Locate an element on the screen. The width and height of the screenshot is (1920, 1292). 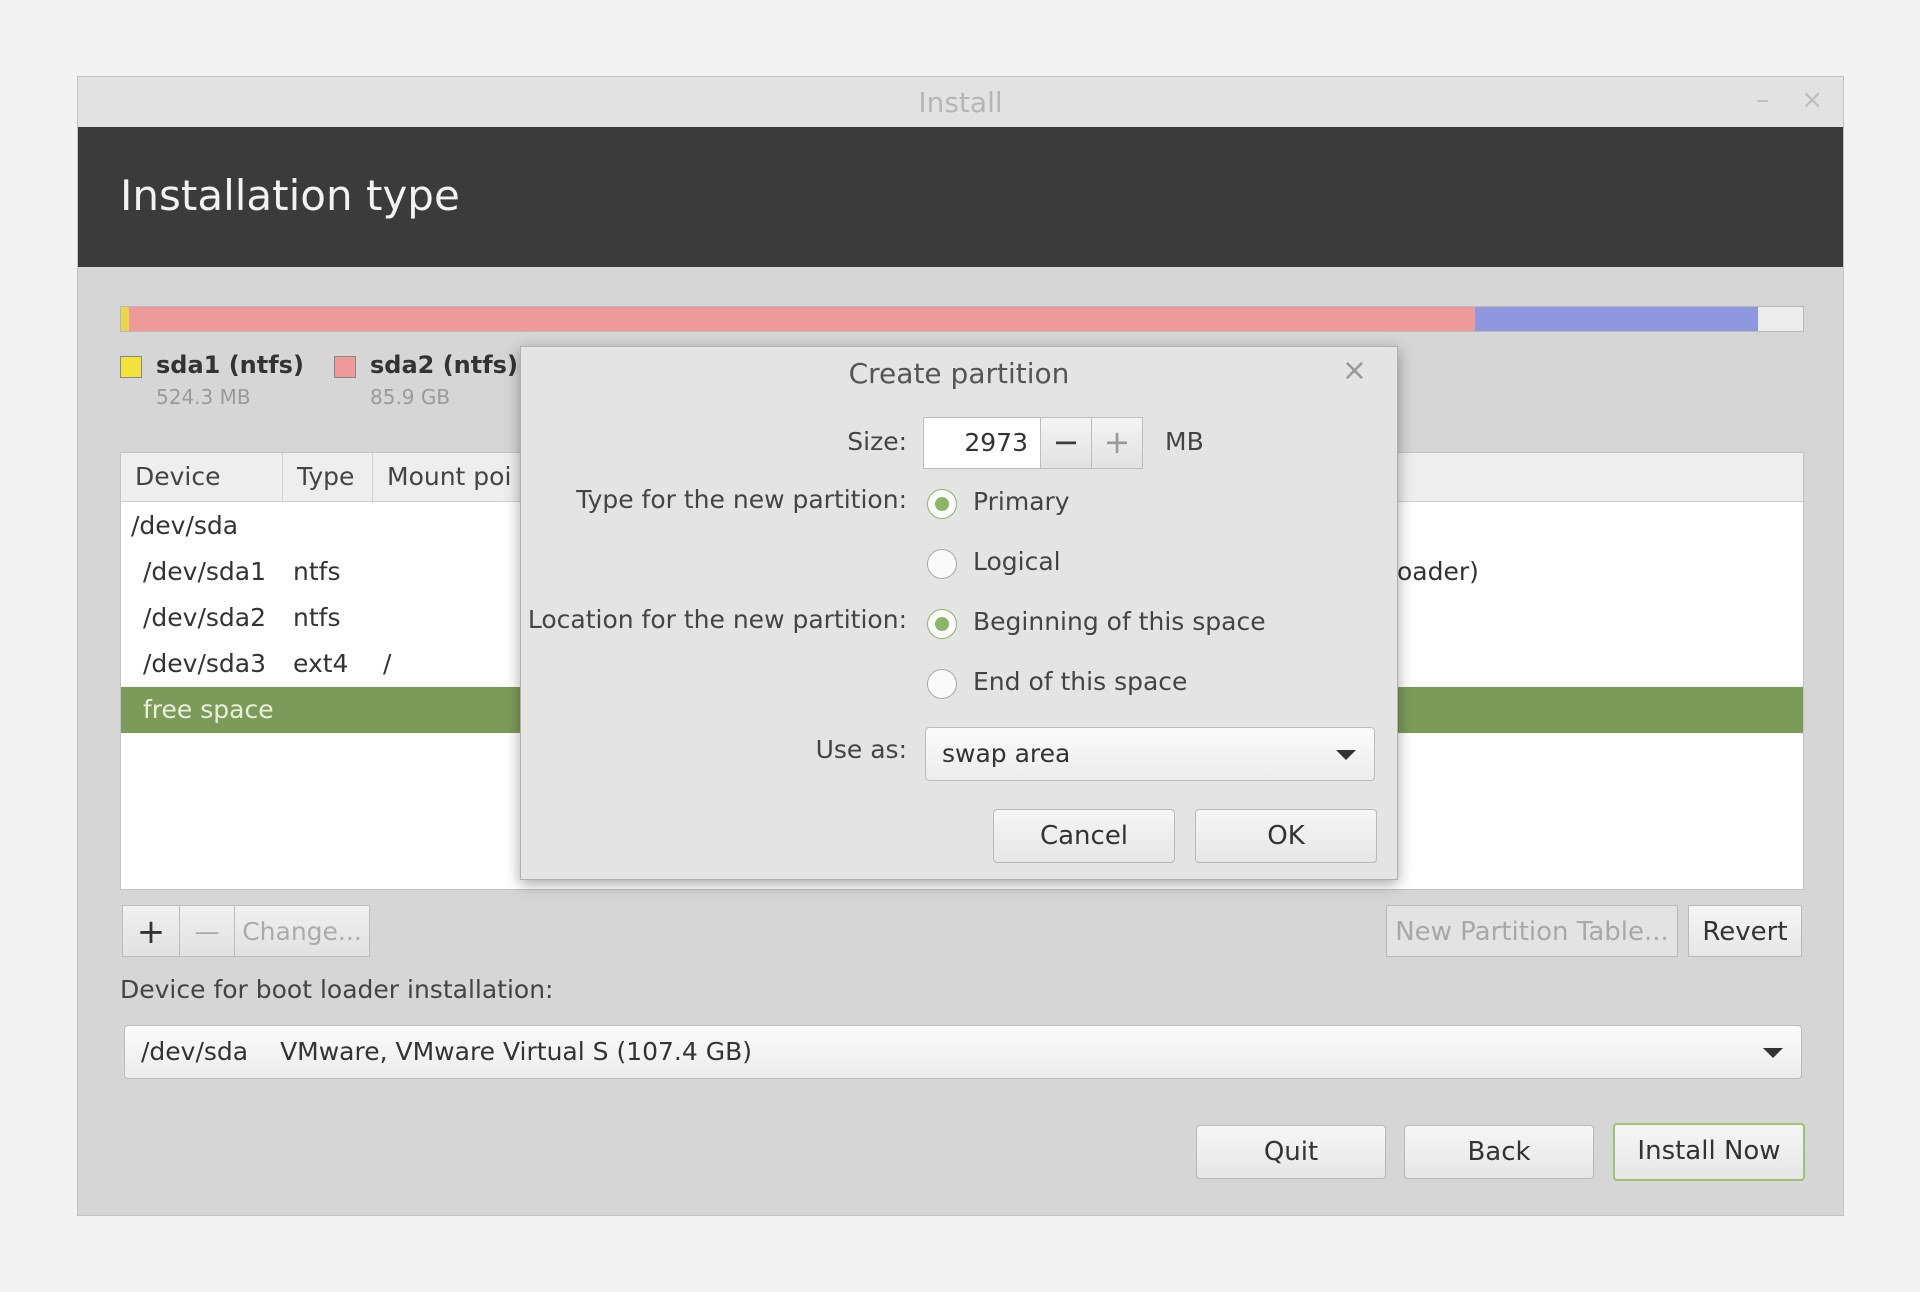
location-end-radio is located at coordinates (942, 684).